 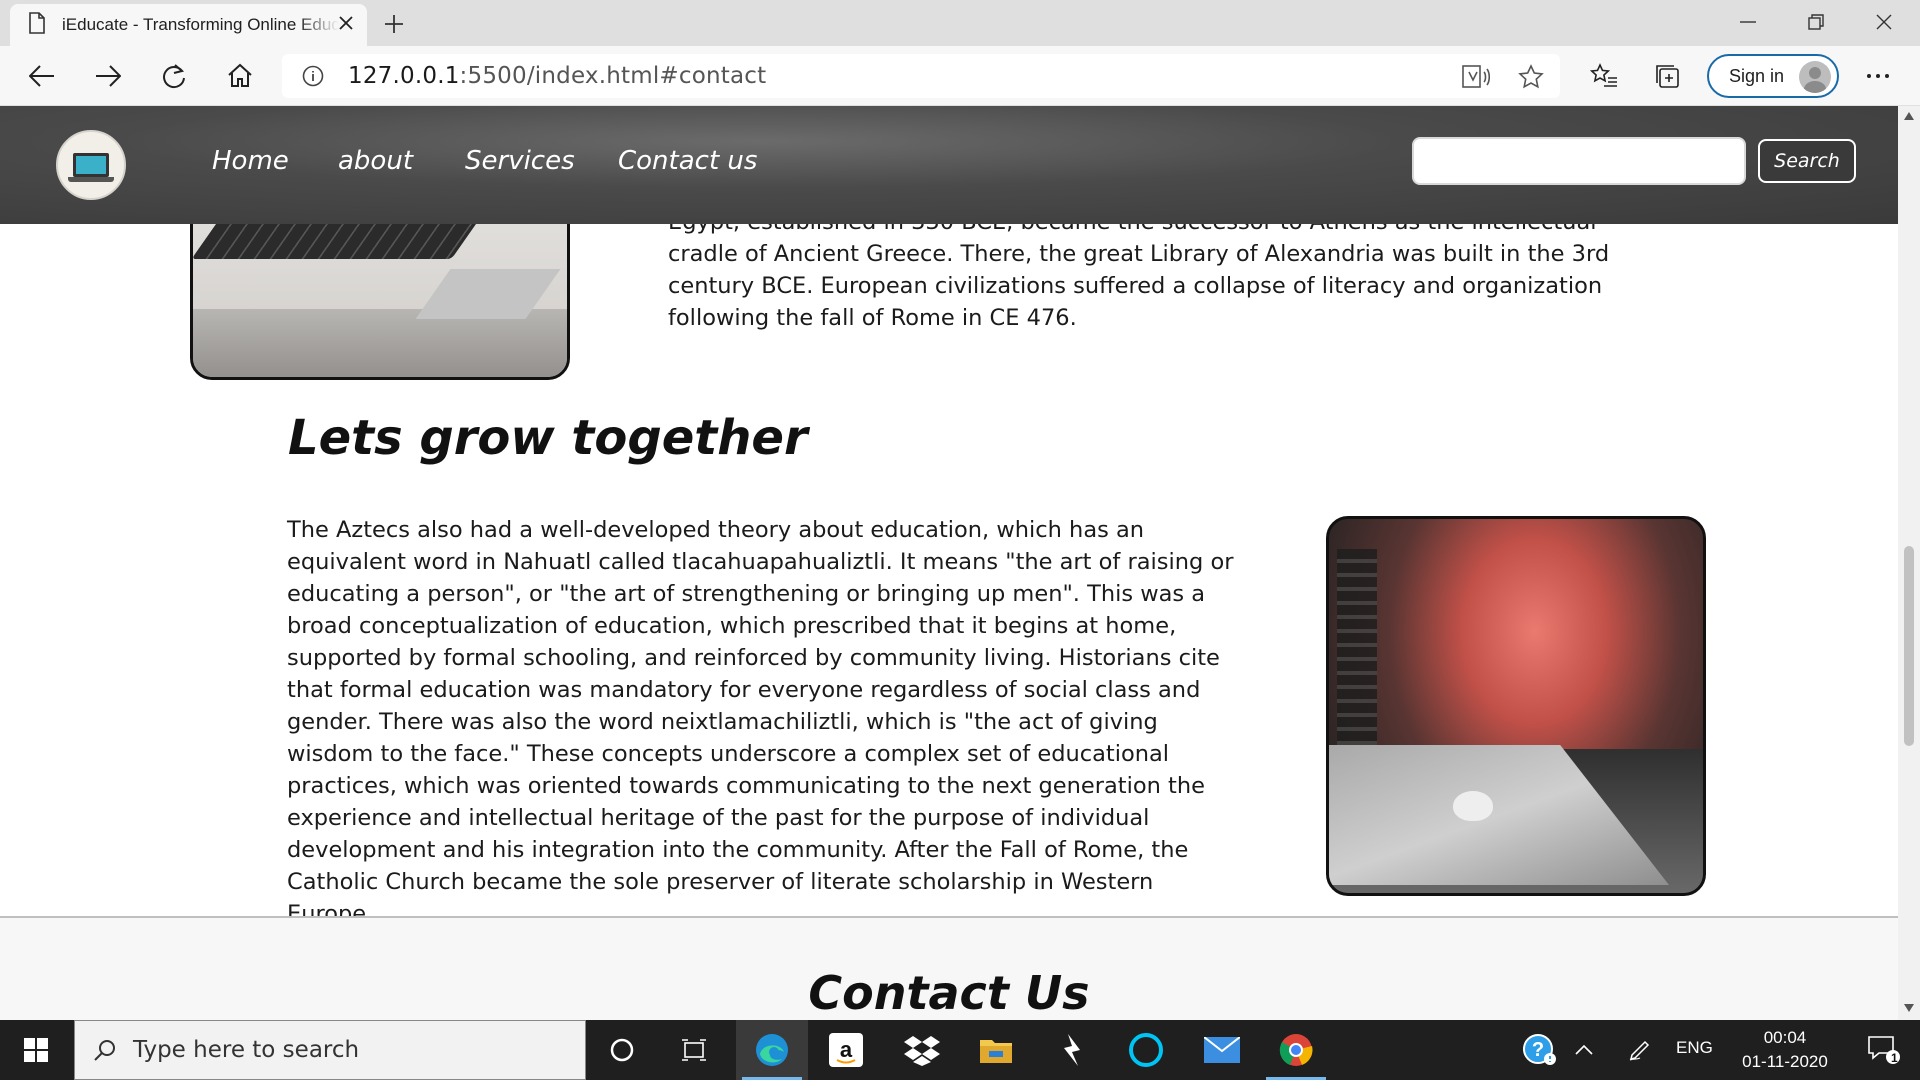 I want to click on tray-show-hidden, so click(x=1584, y=1050).